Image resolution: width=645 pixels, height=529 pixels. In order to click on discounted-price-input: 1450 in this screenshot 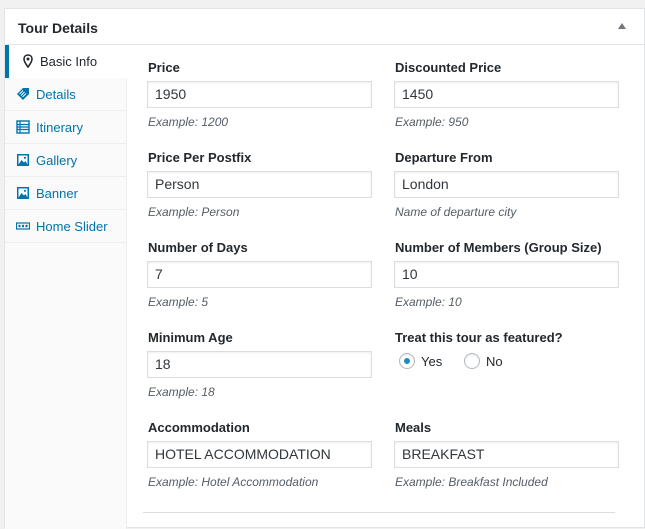, I will do `click(506, 94)`.